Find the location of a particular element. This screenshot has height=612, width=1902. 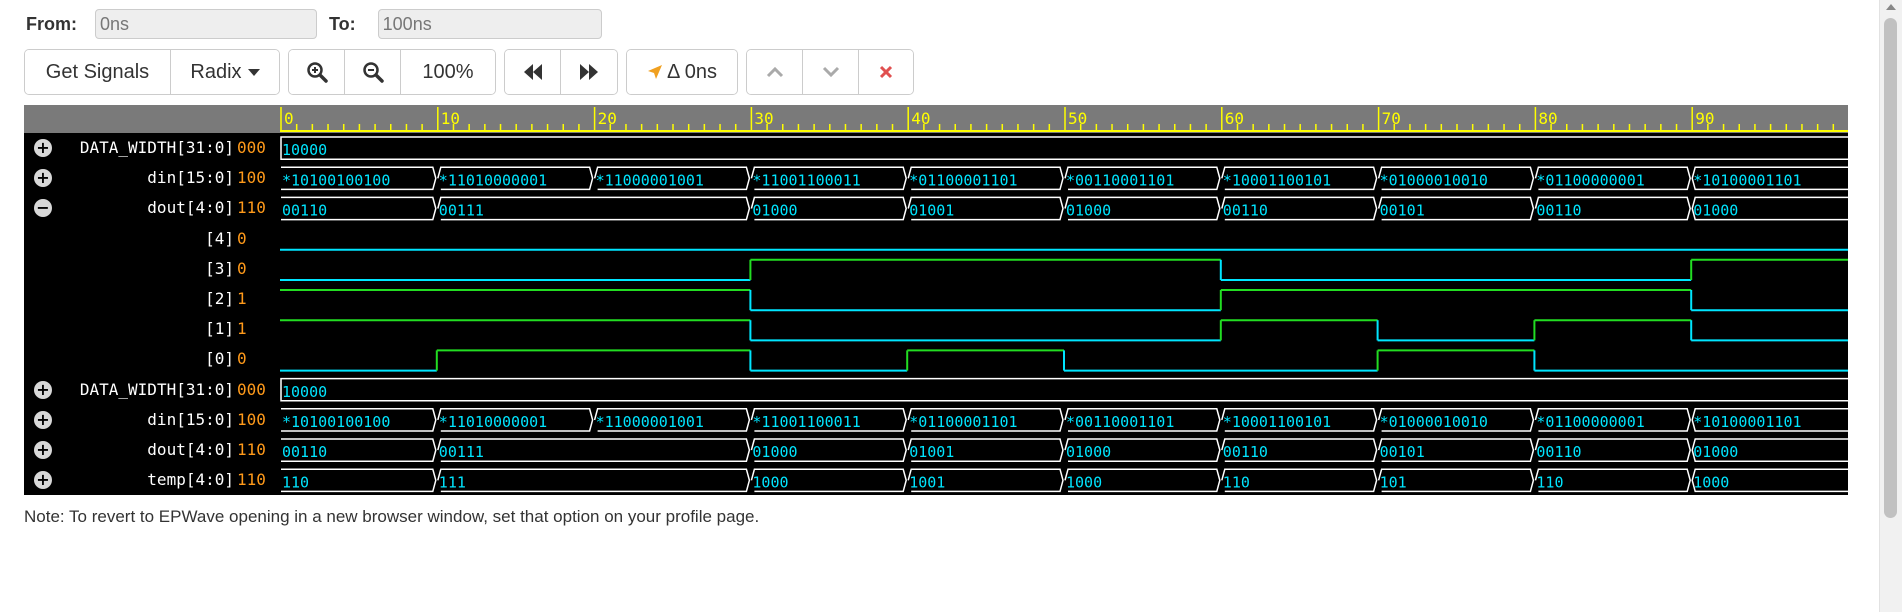

vertical-scrollbar is located at coordinates (1890, 306).